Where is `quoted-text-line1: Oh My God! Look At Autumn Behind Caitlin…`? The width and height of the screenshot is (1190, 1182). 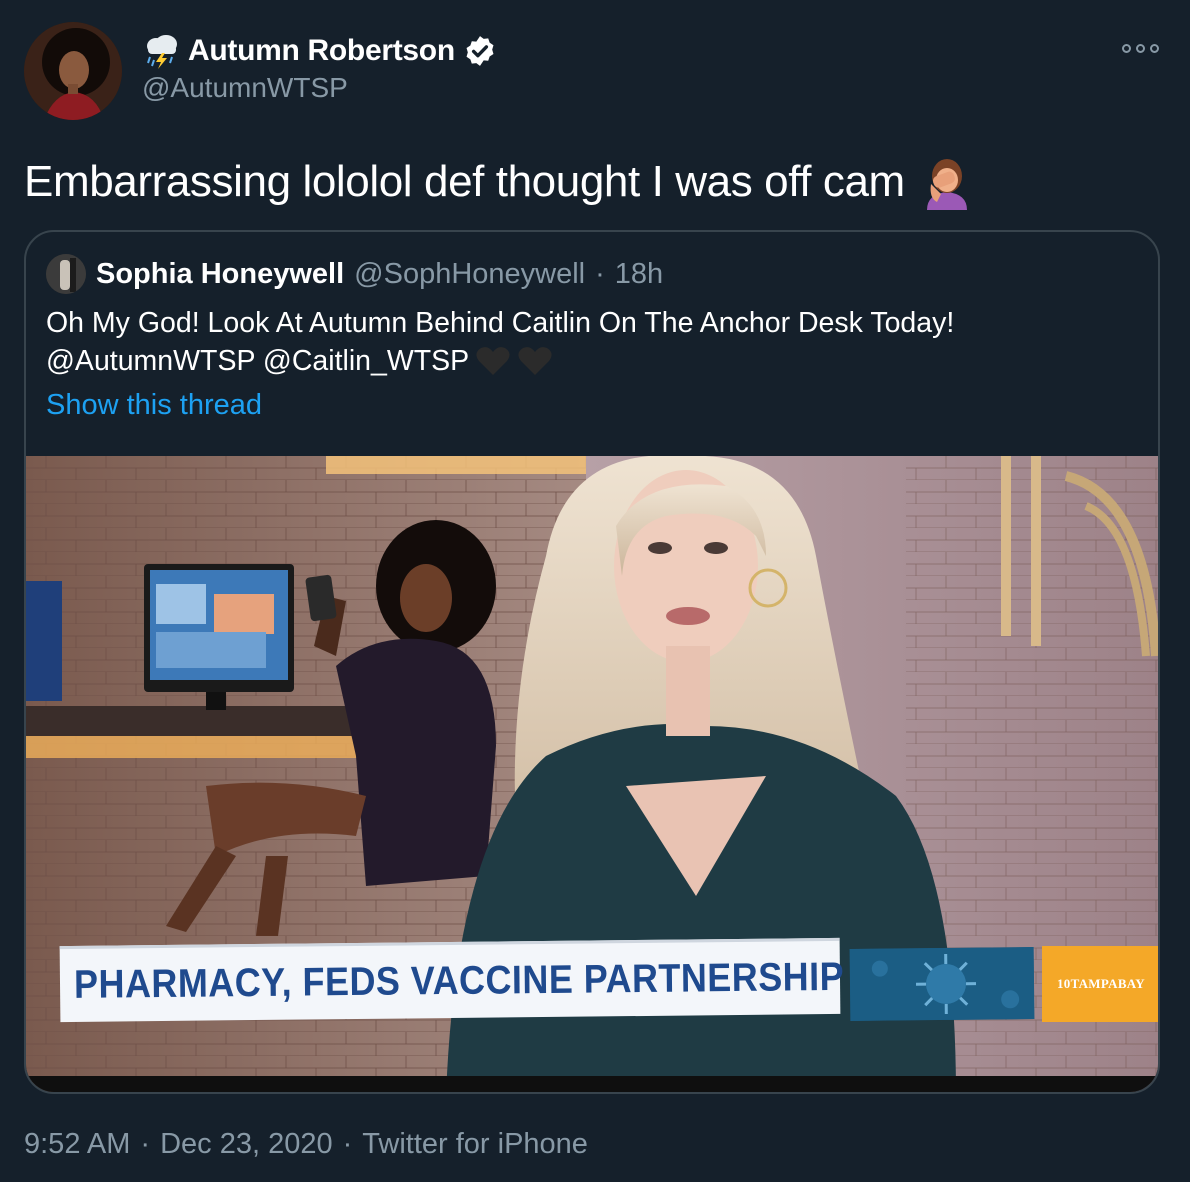 quoted-text-line1: Oh My God! Look At Autumn Behind Caitlin… is located at coordinates (500, 323).